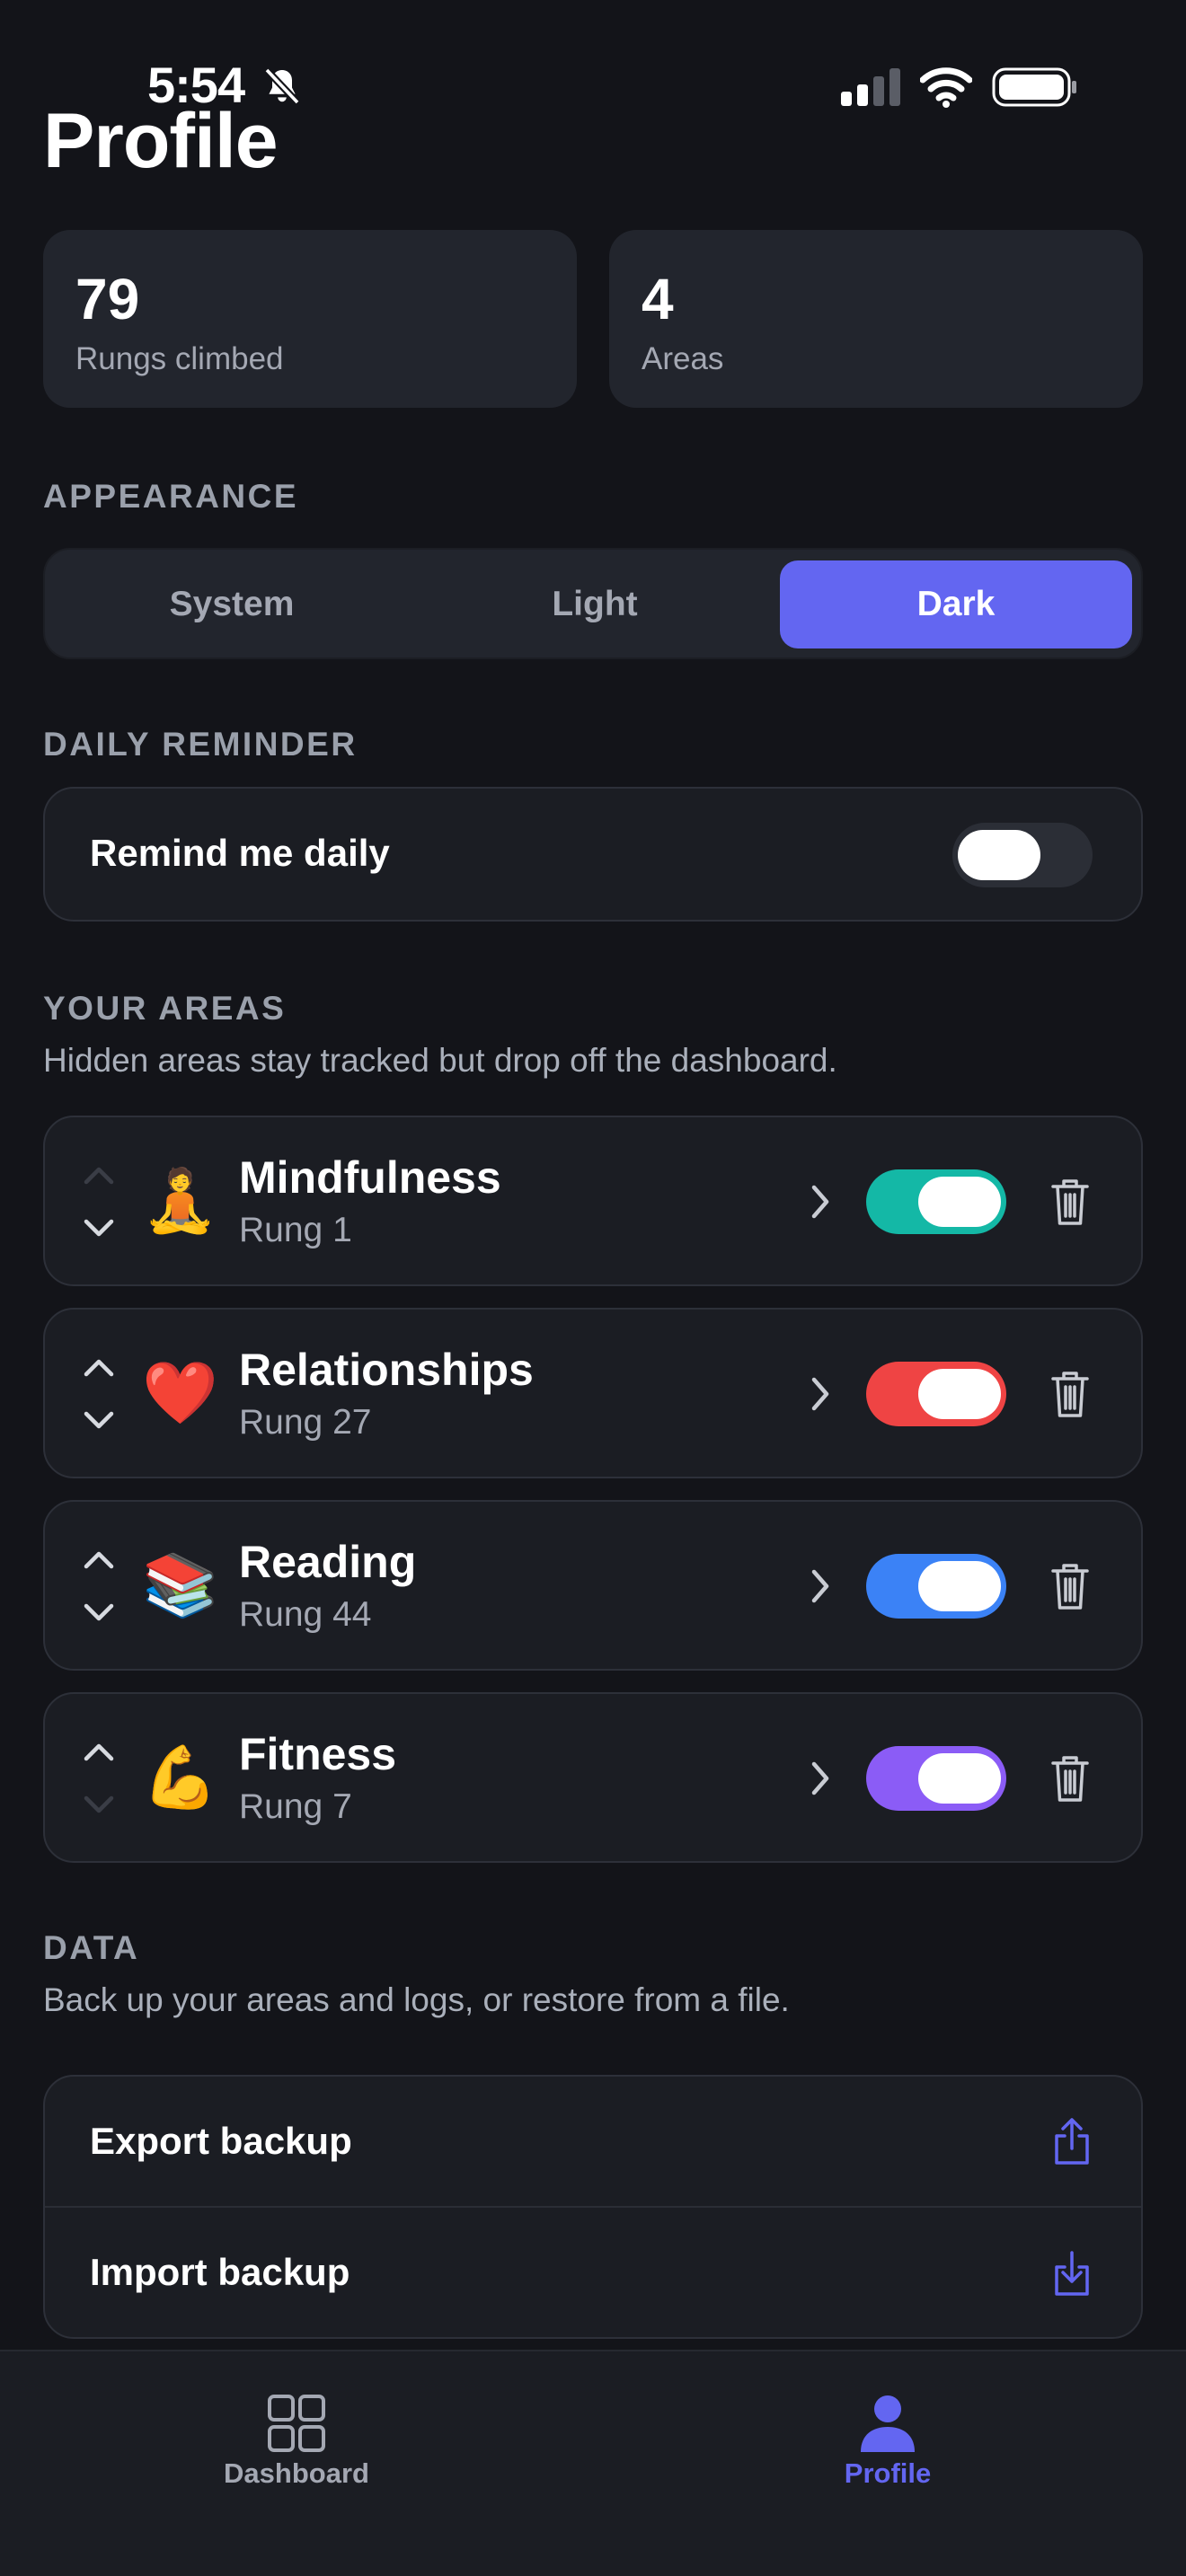  I want to click on rungs-stat-card: 79 Rungs climbed, so click(310, 319).